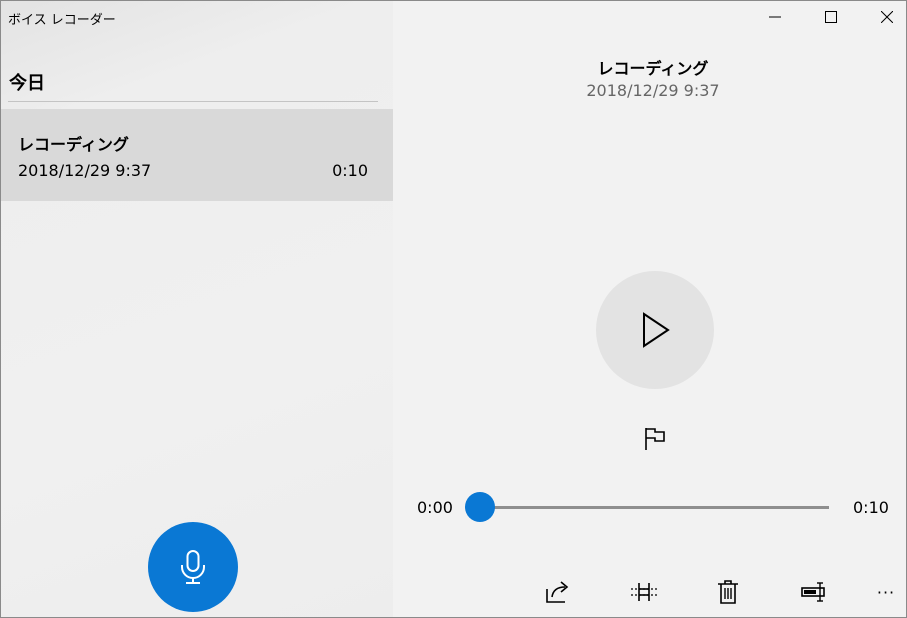 The height and width of the screenshot is (618, 907). I want to click on section-divider, so click(193, 101).